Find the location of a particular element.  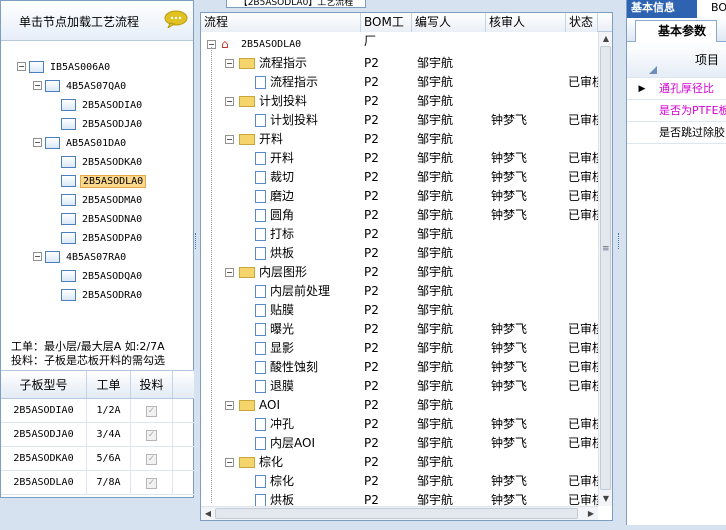

right-splitter is located at coordinates (619, 262).